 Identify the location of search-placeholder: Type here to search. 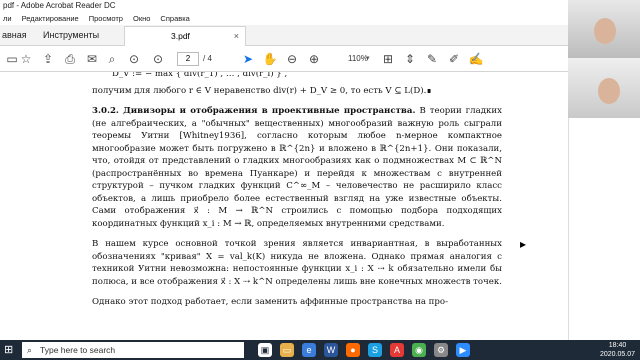
(78, 350).